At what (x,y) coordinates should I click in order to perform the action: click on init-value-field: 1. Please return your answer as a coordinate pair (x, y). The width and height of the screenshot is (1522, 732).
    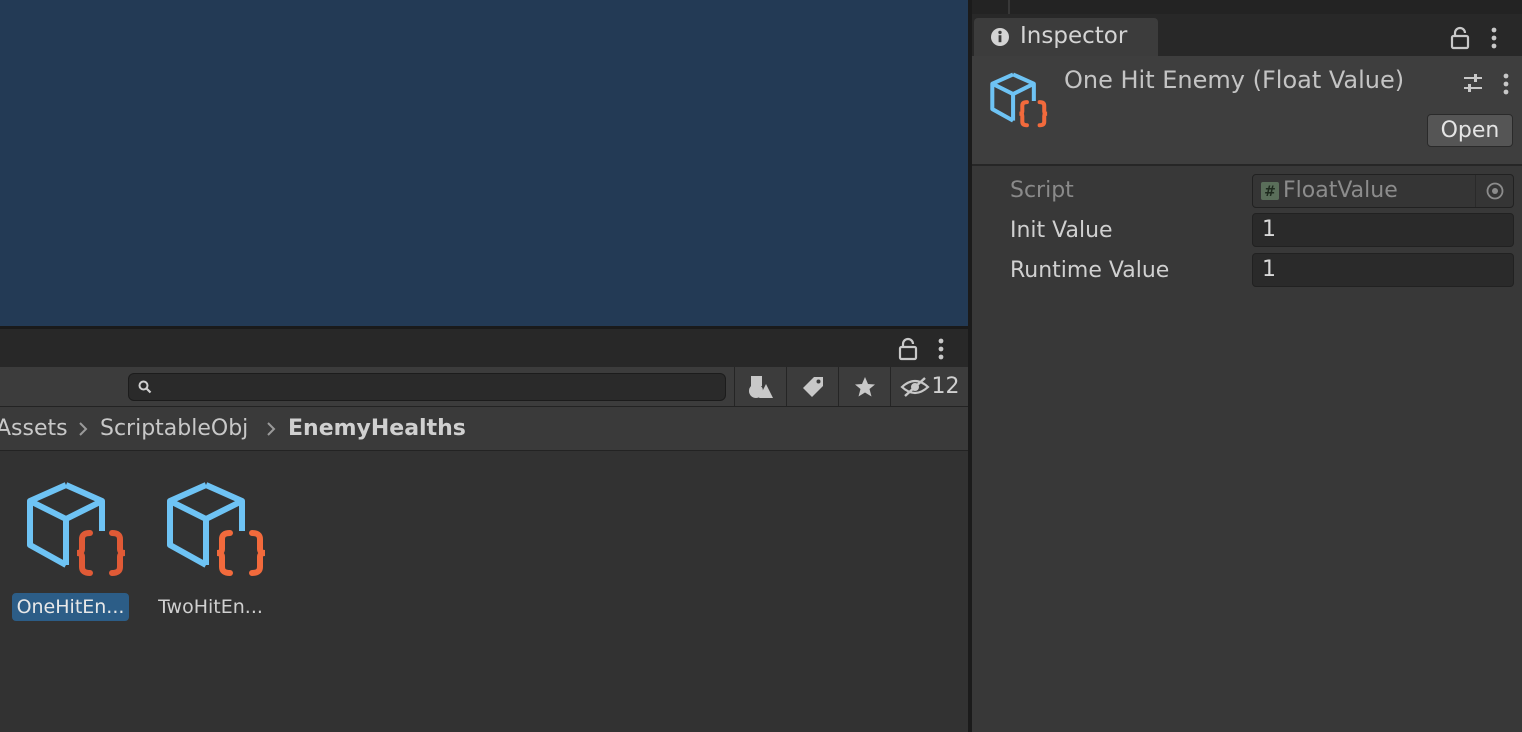
    Looking at the image, I should click on (1383, 230).